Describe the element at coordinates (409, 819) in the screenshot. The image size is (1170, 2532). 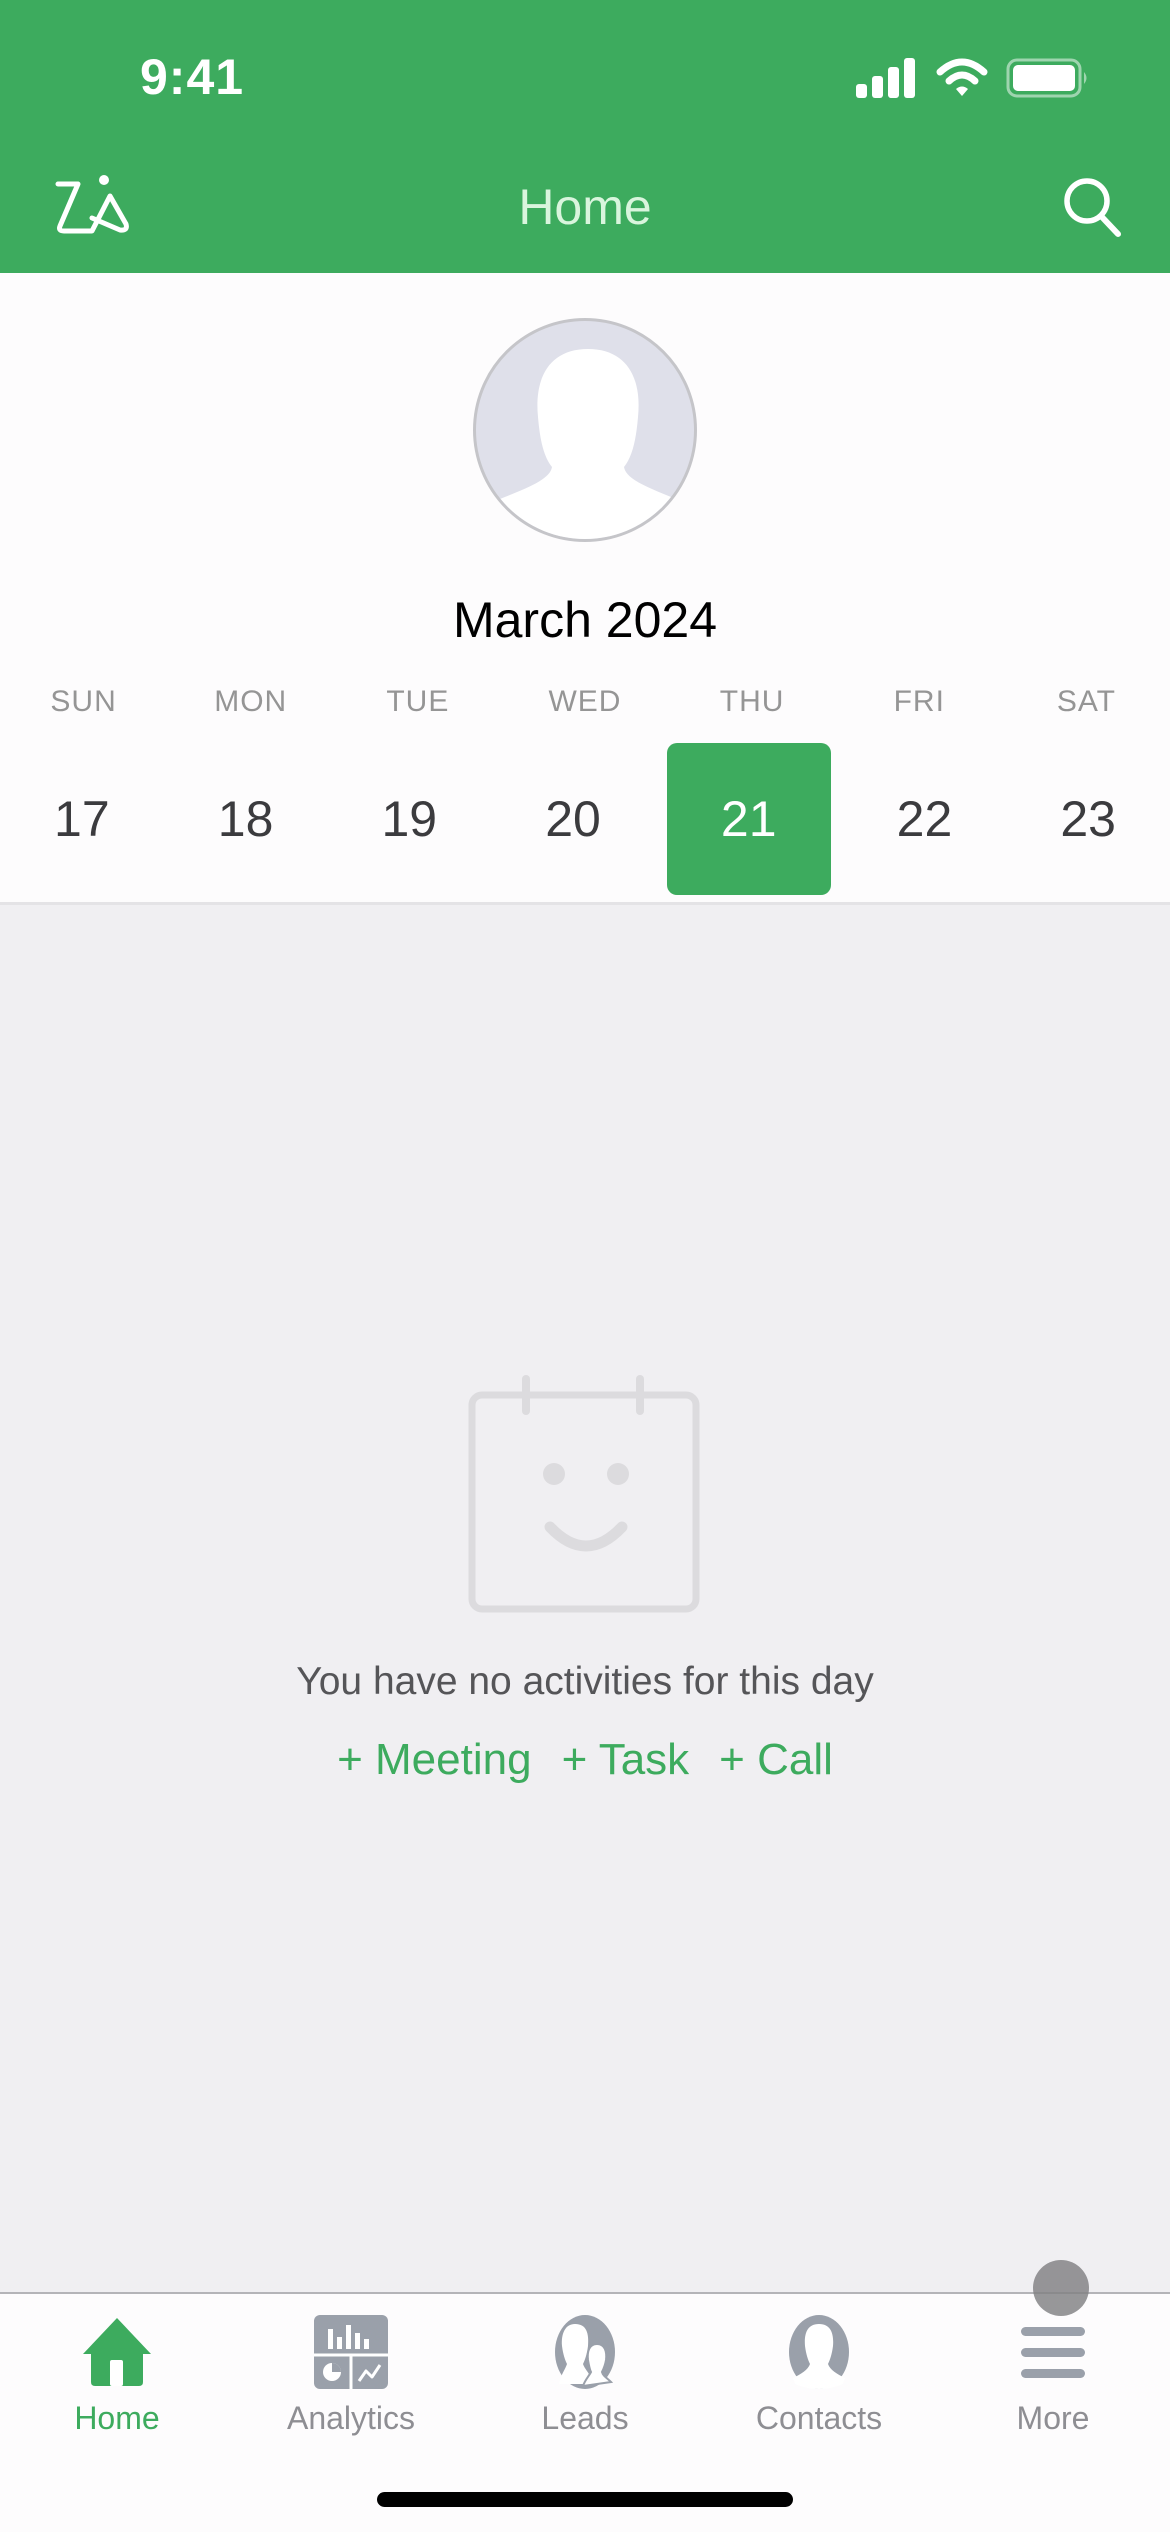
I see `day-cell: 19` at that location.